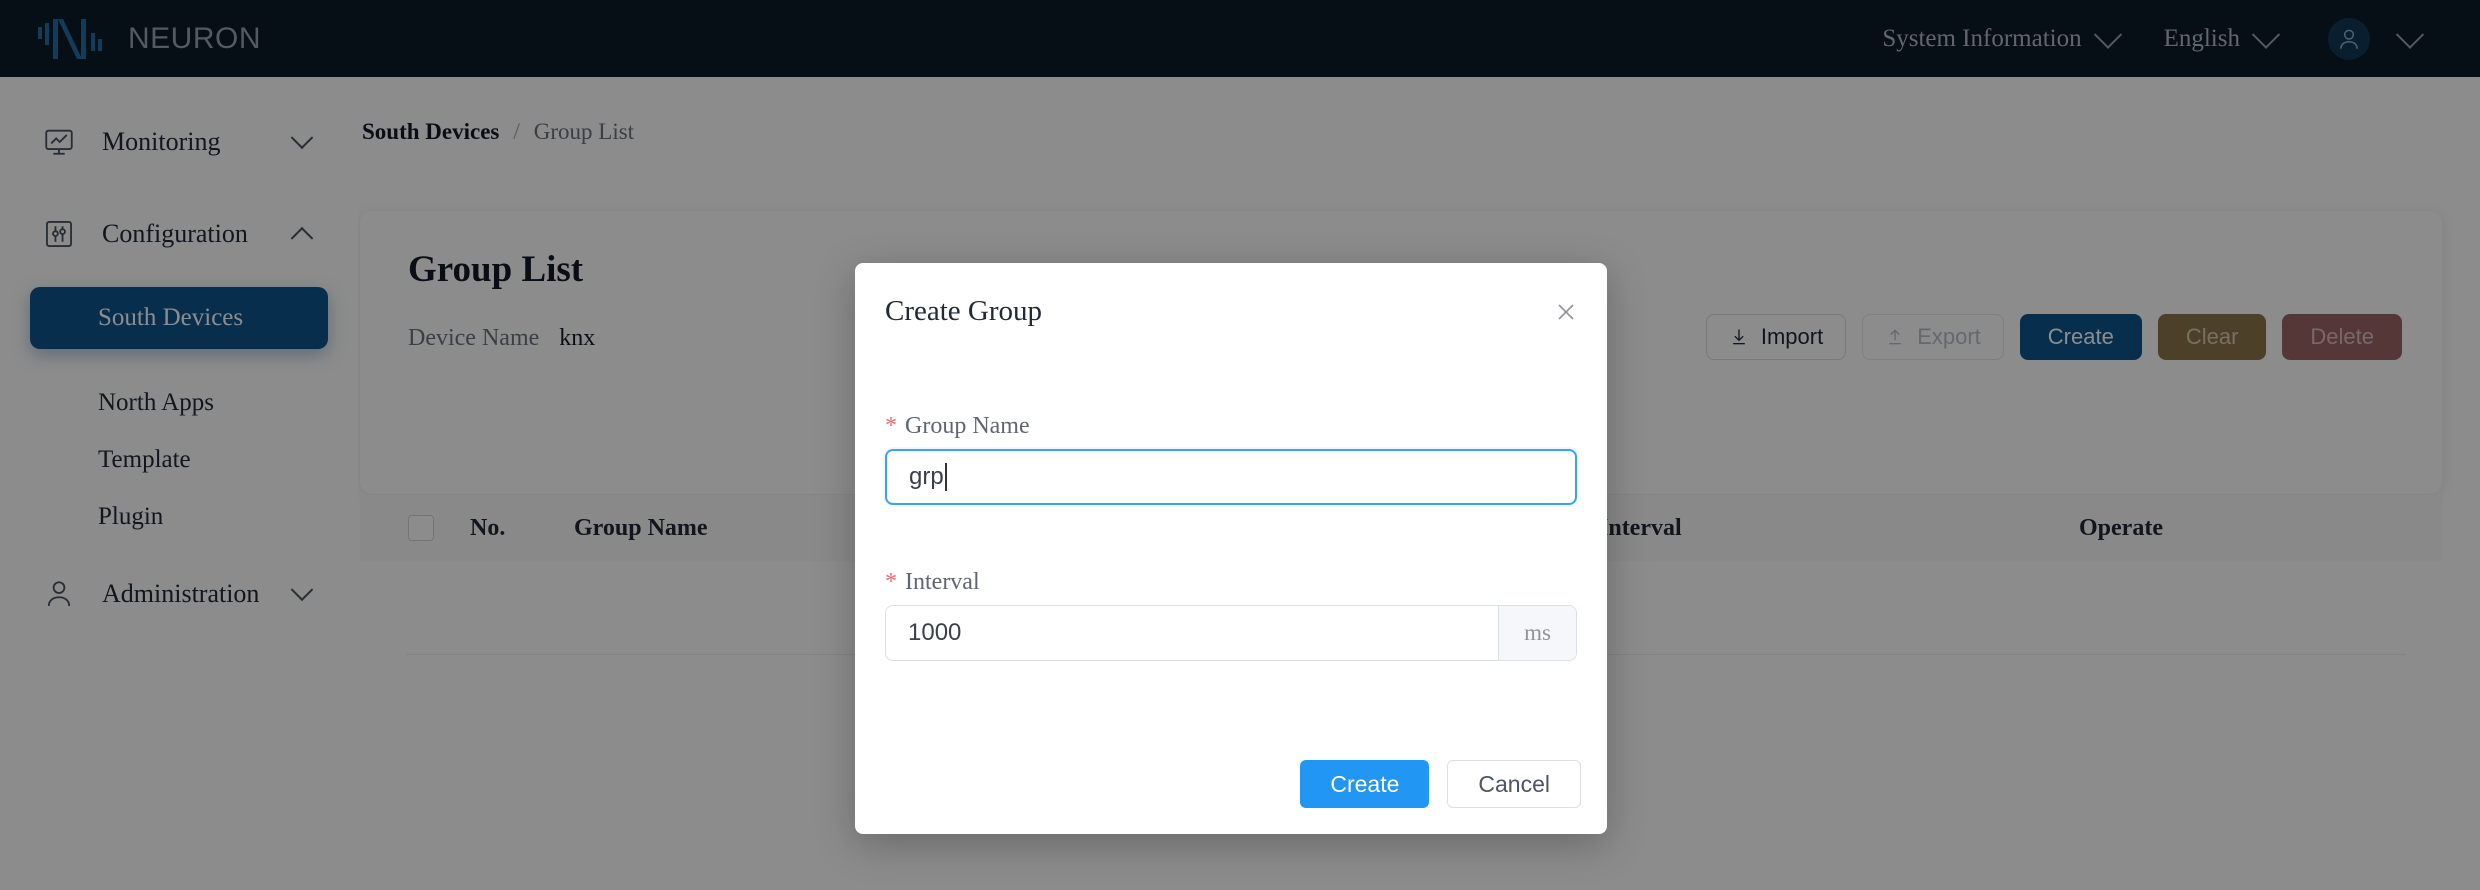 The image size is (2480, 890). I want to click on close-icon, so click(1566, 312).